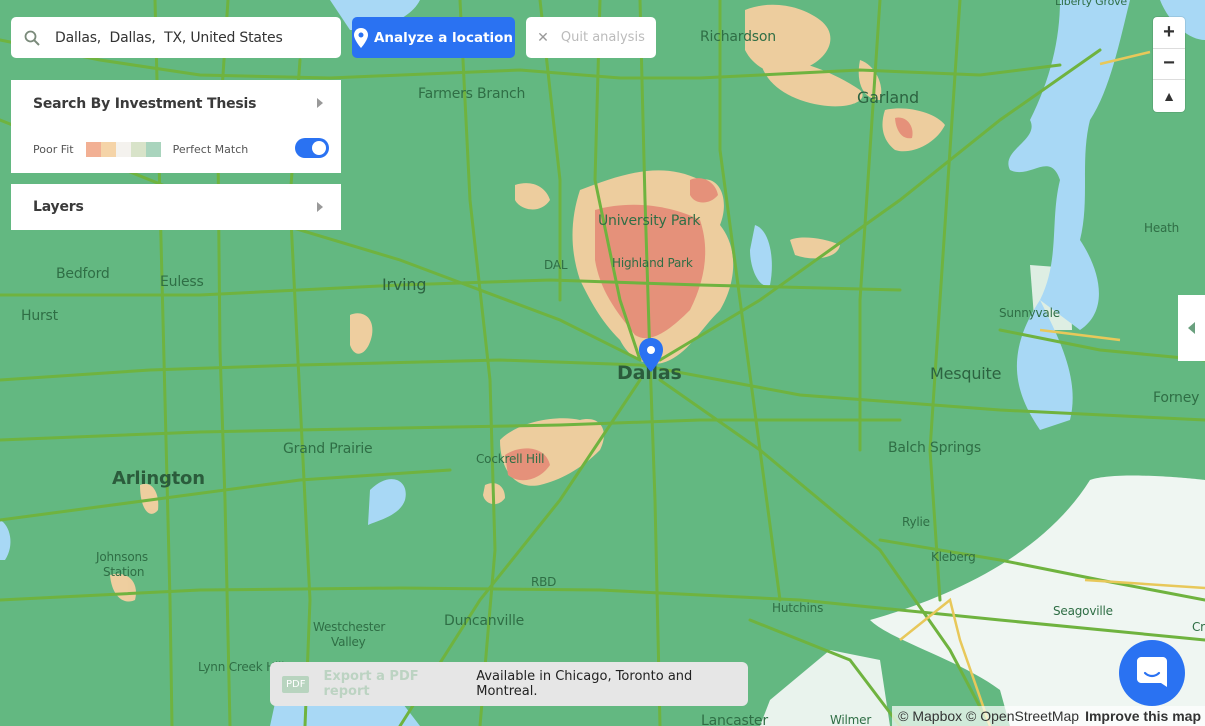 This screenshot has width=1205, height=726. What do you see at coordinates (484, 621) in the screenshot?
I see `map-label: Duncanville` at bounding box center [484, 621].